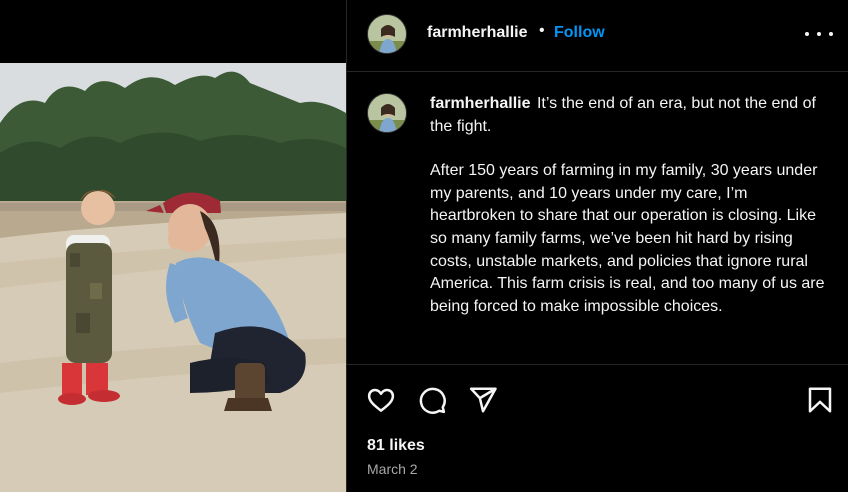 The image size is (848, 492). I want to click on more-options-icon, so click(819, 34).